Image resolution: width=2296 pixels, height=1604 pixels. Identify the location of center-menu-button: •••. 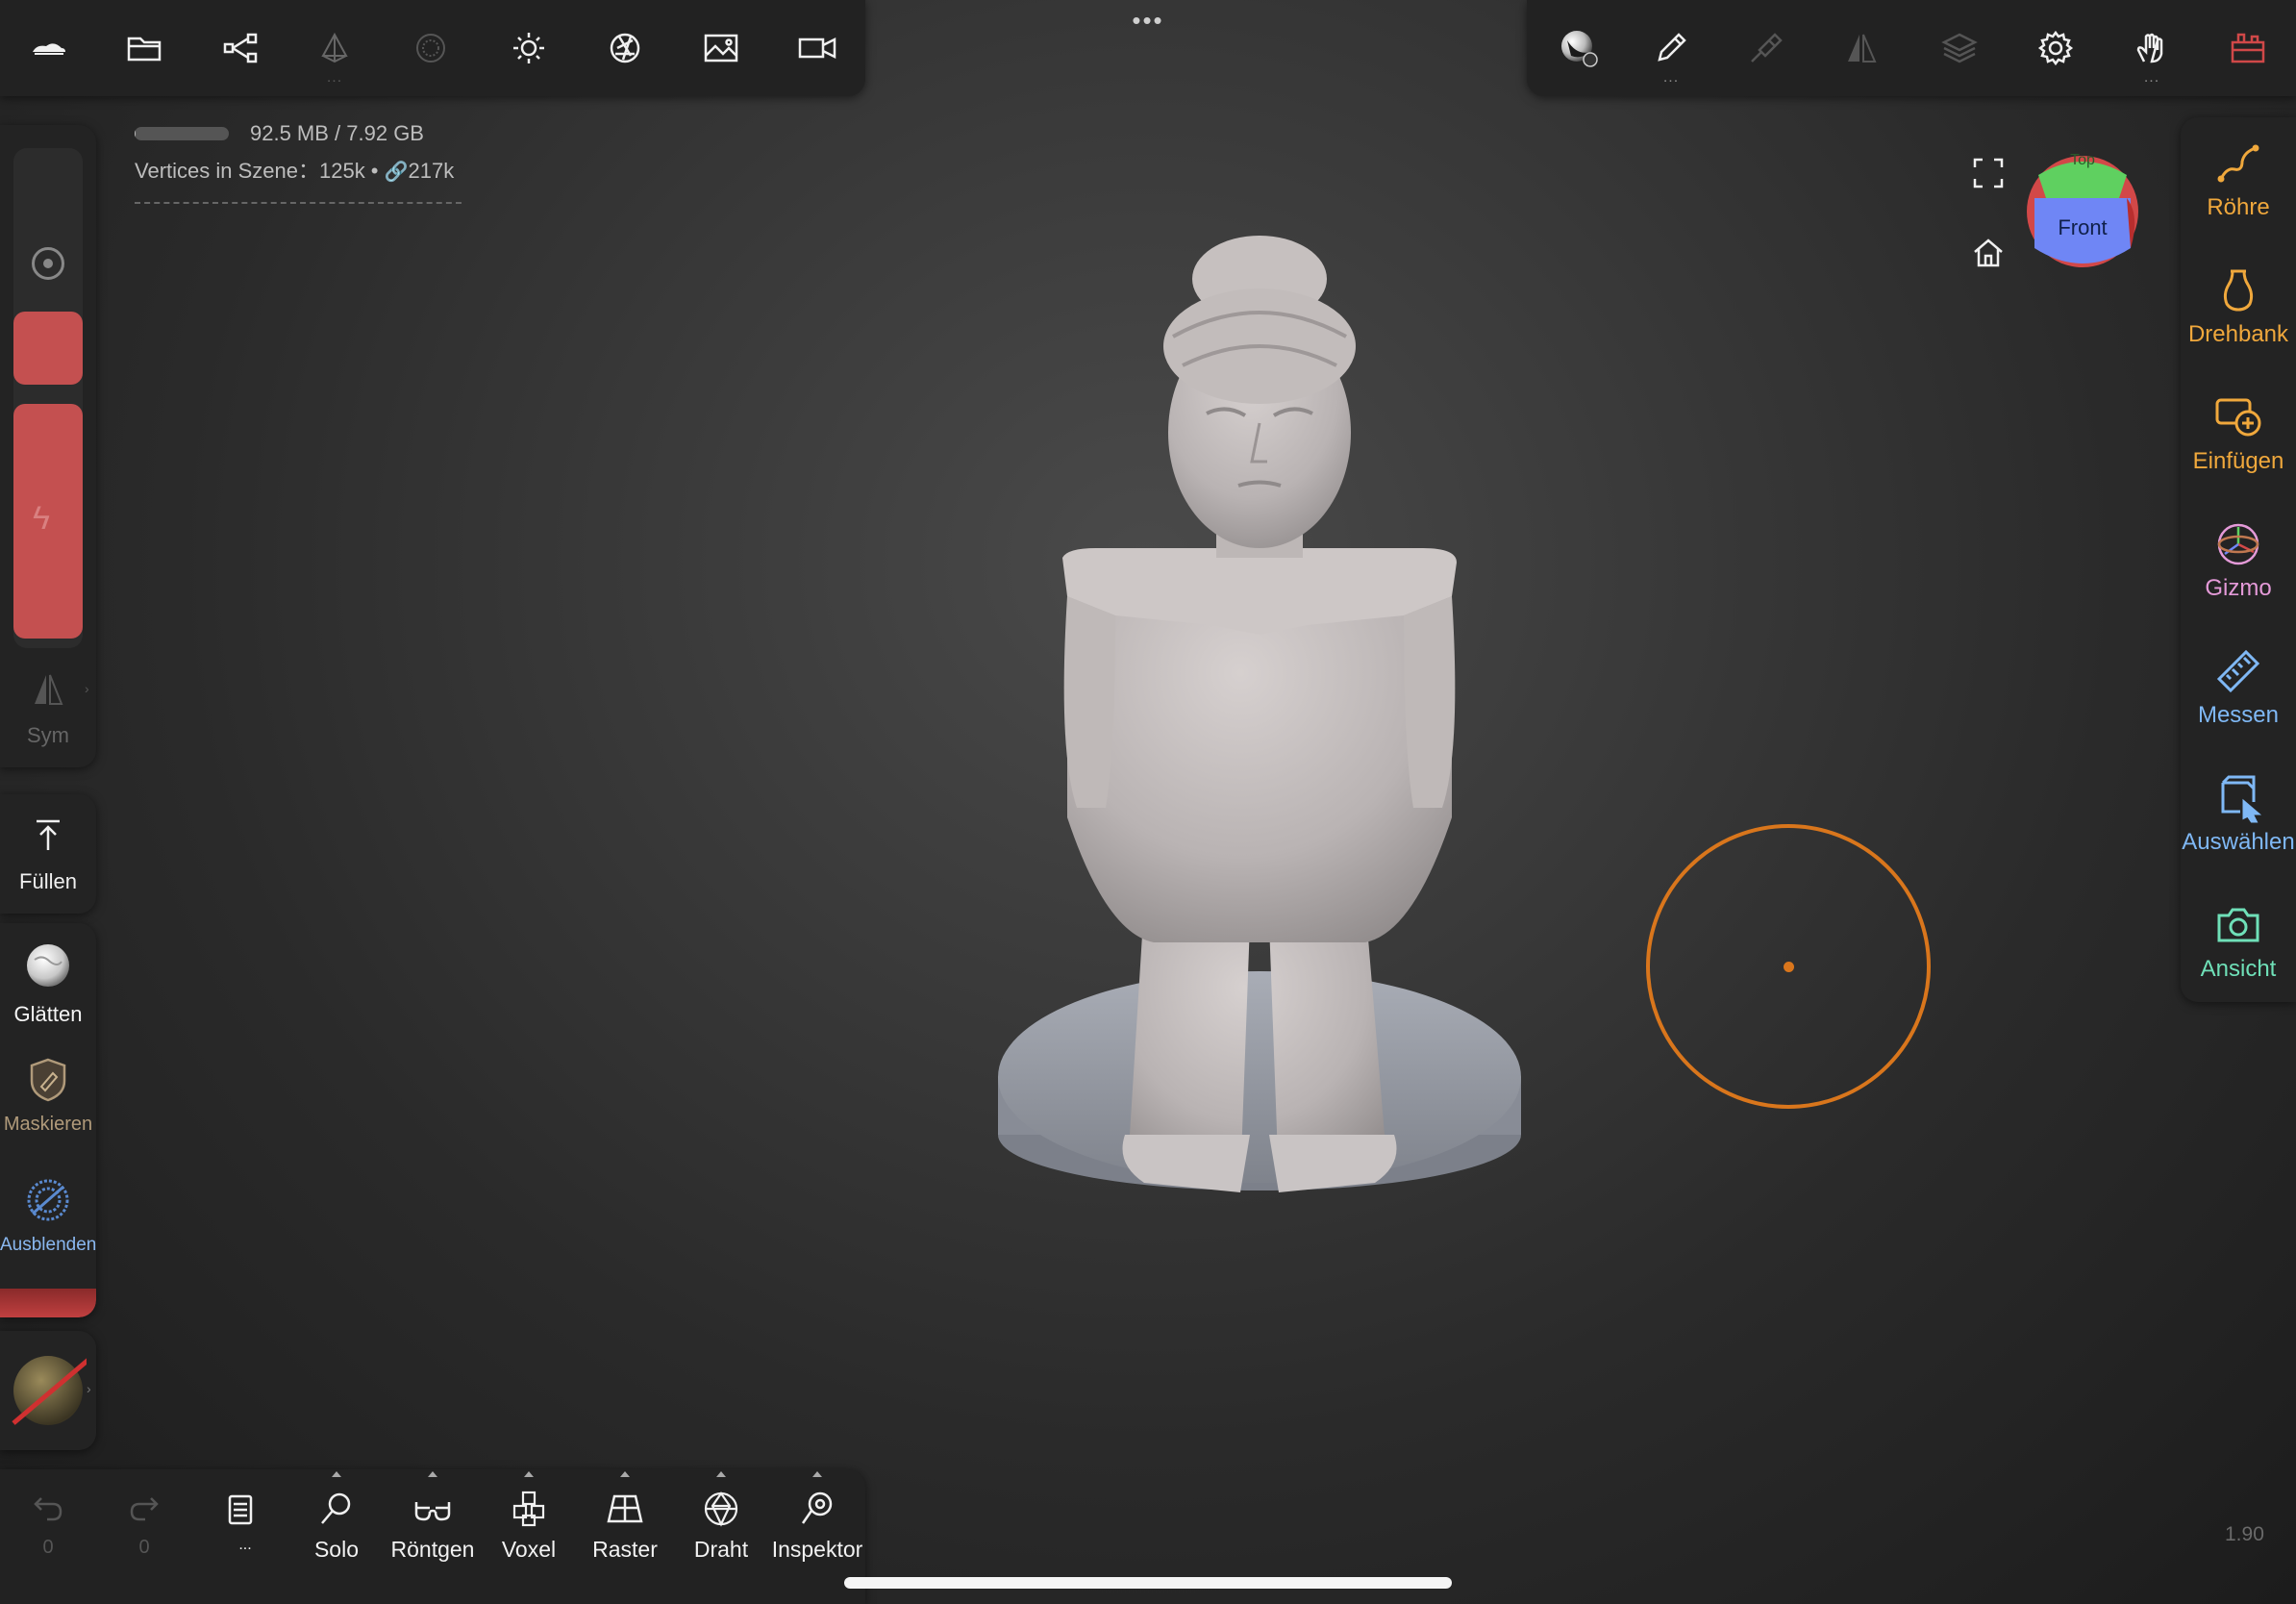
(1148, 21).